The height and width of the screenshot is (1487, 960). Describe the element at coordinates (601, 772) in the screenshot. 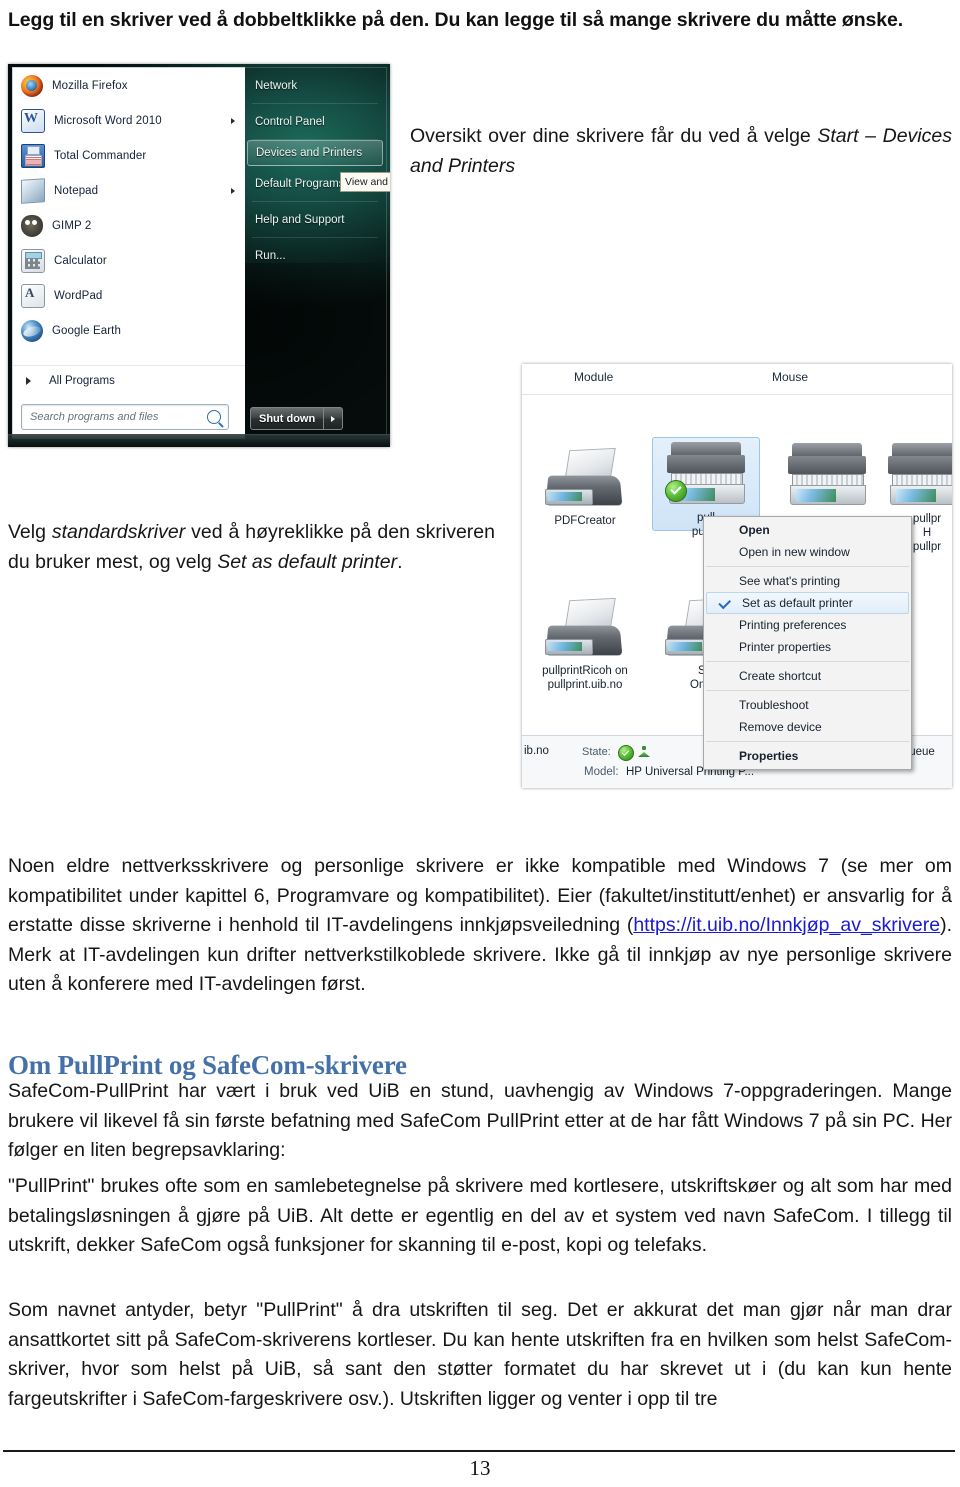

I see `model-label: Model:` at that location.